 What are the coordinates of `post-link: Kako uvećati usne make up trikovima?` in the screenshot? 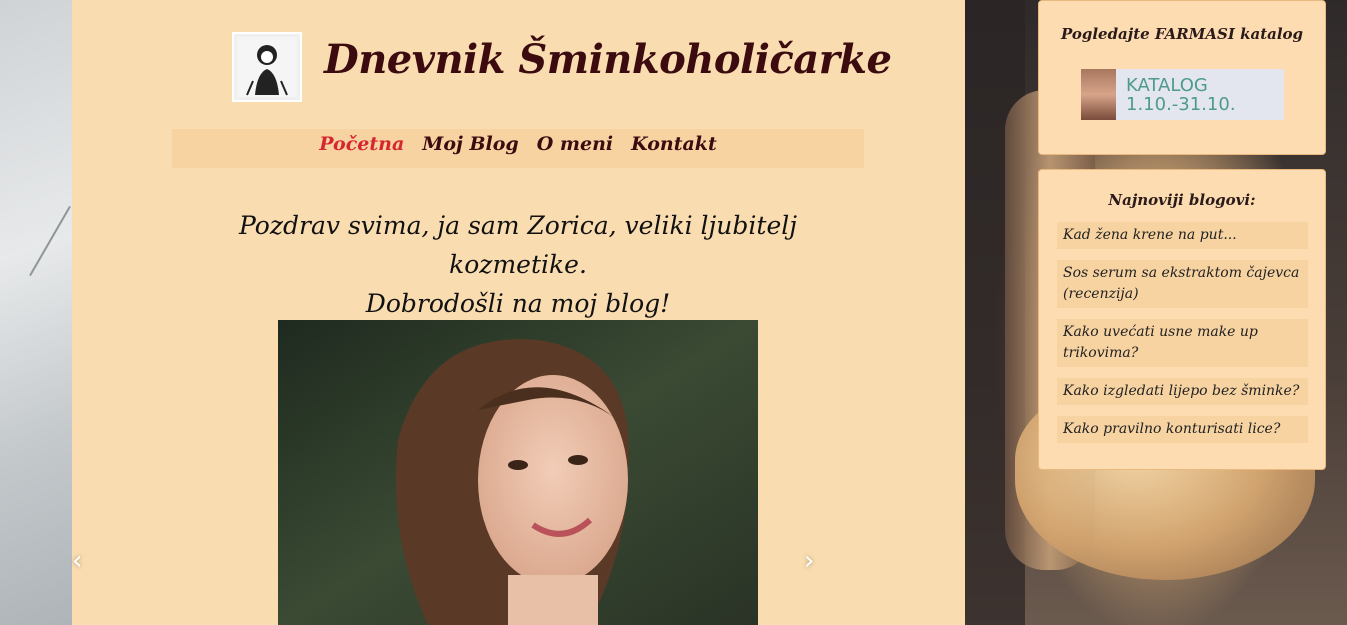 It's located at (1182, 343).